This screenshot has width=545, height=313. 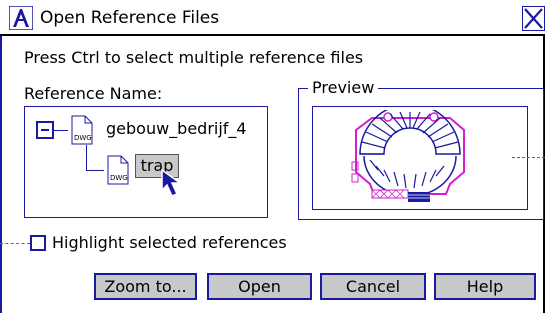 What do you see at coordinates (373, 286) in the screenshot?
I see `cancel-button: Cancel` at bounding box center [373, 286].